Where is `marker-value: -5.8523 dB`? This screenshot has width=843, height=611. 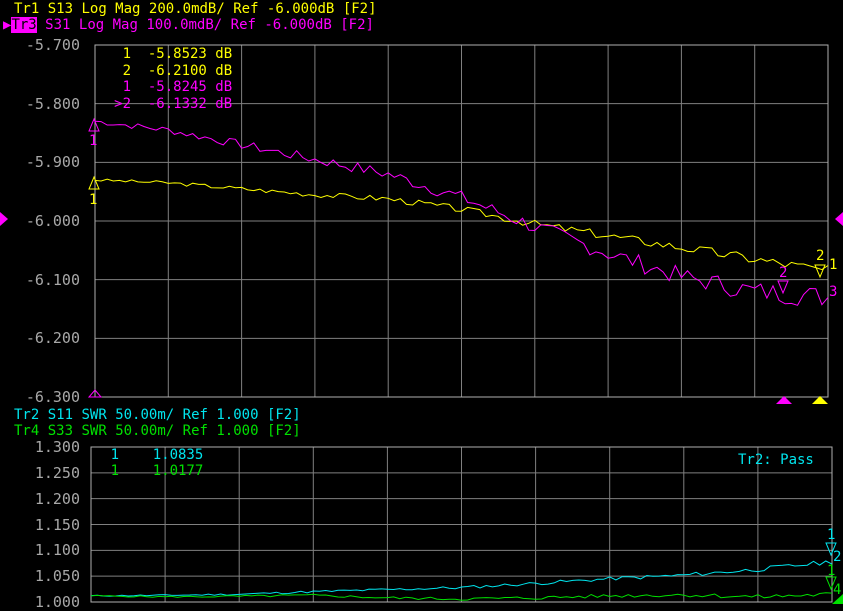 marker-value: -5.8523 dB is located at coordinates (190, 54).